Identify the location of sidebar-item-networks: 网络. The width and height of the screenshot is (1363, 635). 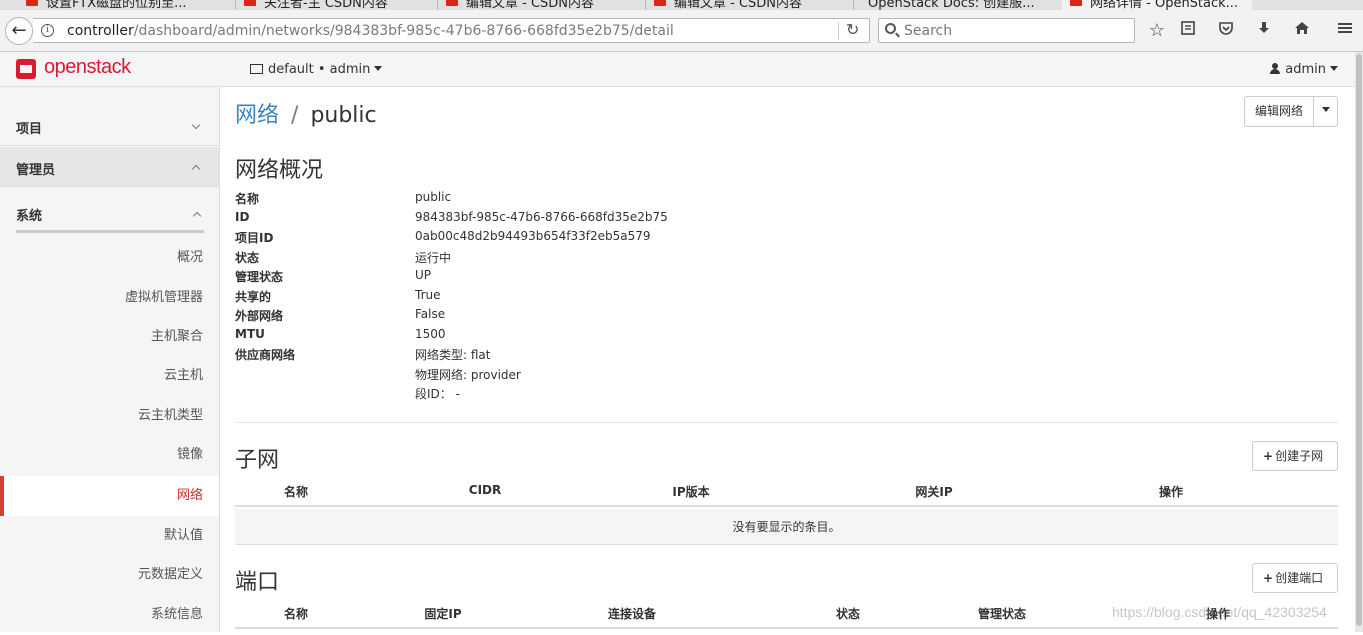
(109, 496).